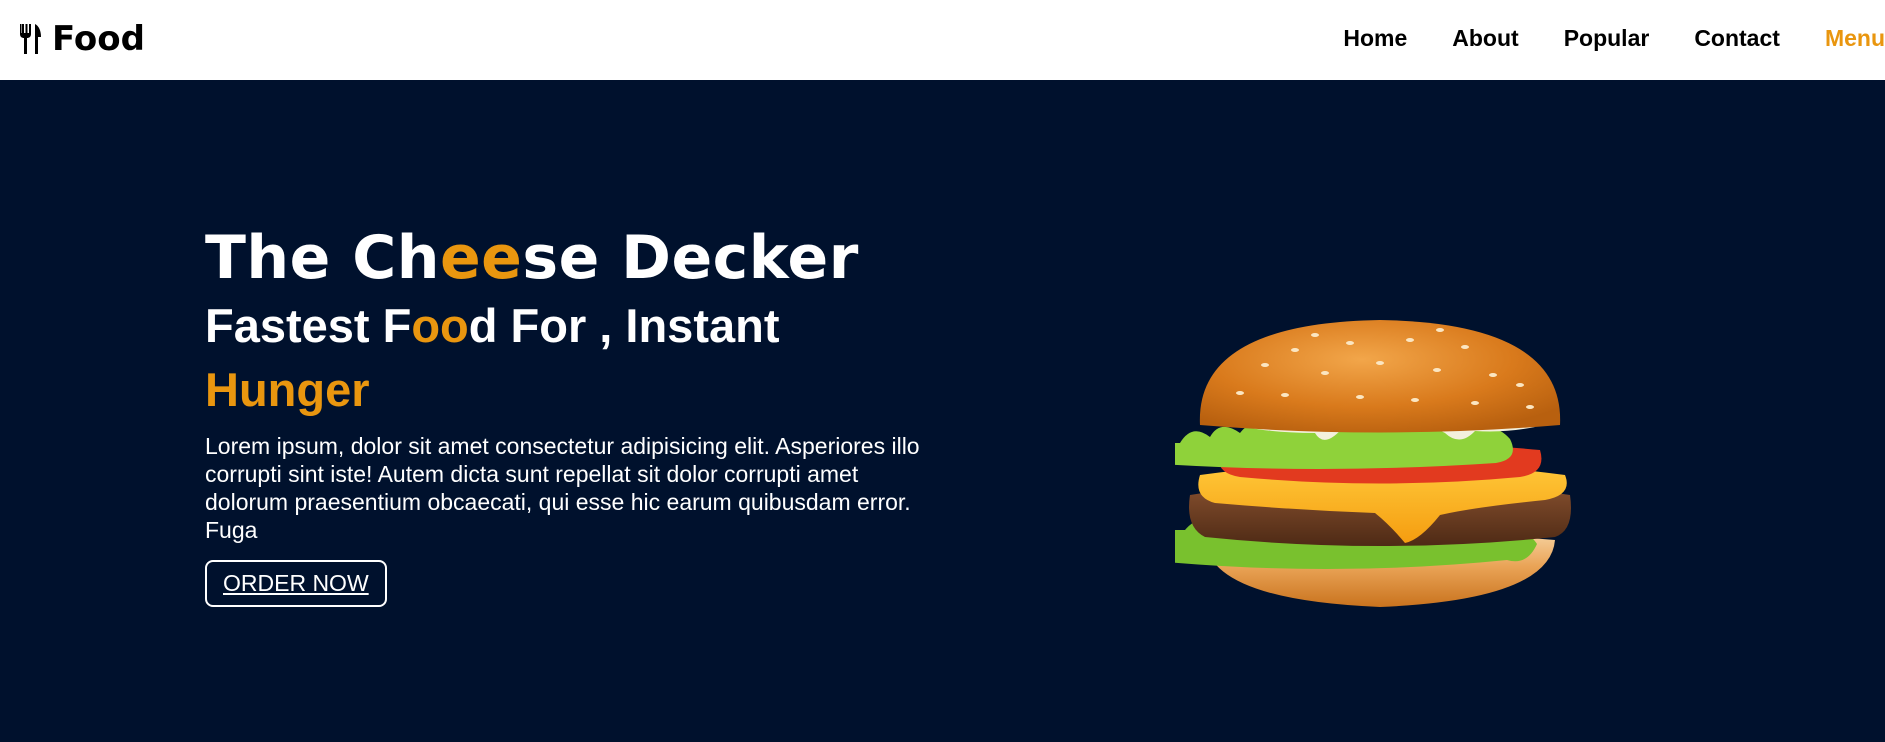  Describe the element at coordinates (1855, 38) in the screenshot. I see `nav-menu: Menu` at that location.